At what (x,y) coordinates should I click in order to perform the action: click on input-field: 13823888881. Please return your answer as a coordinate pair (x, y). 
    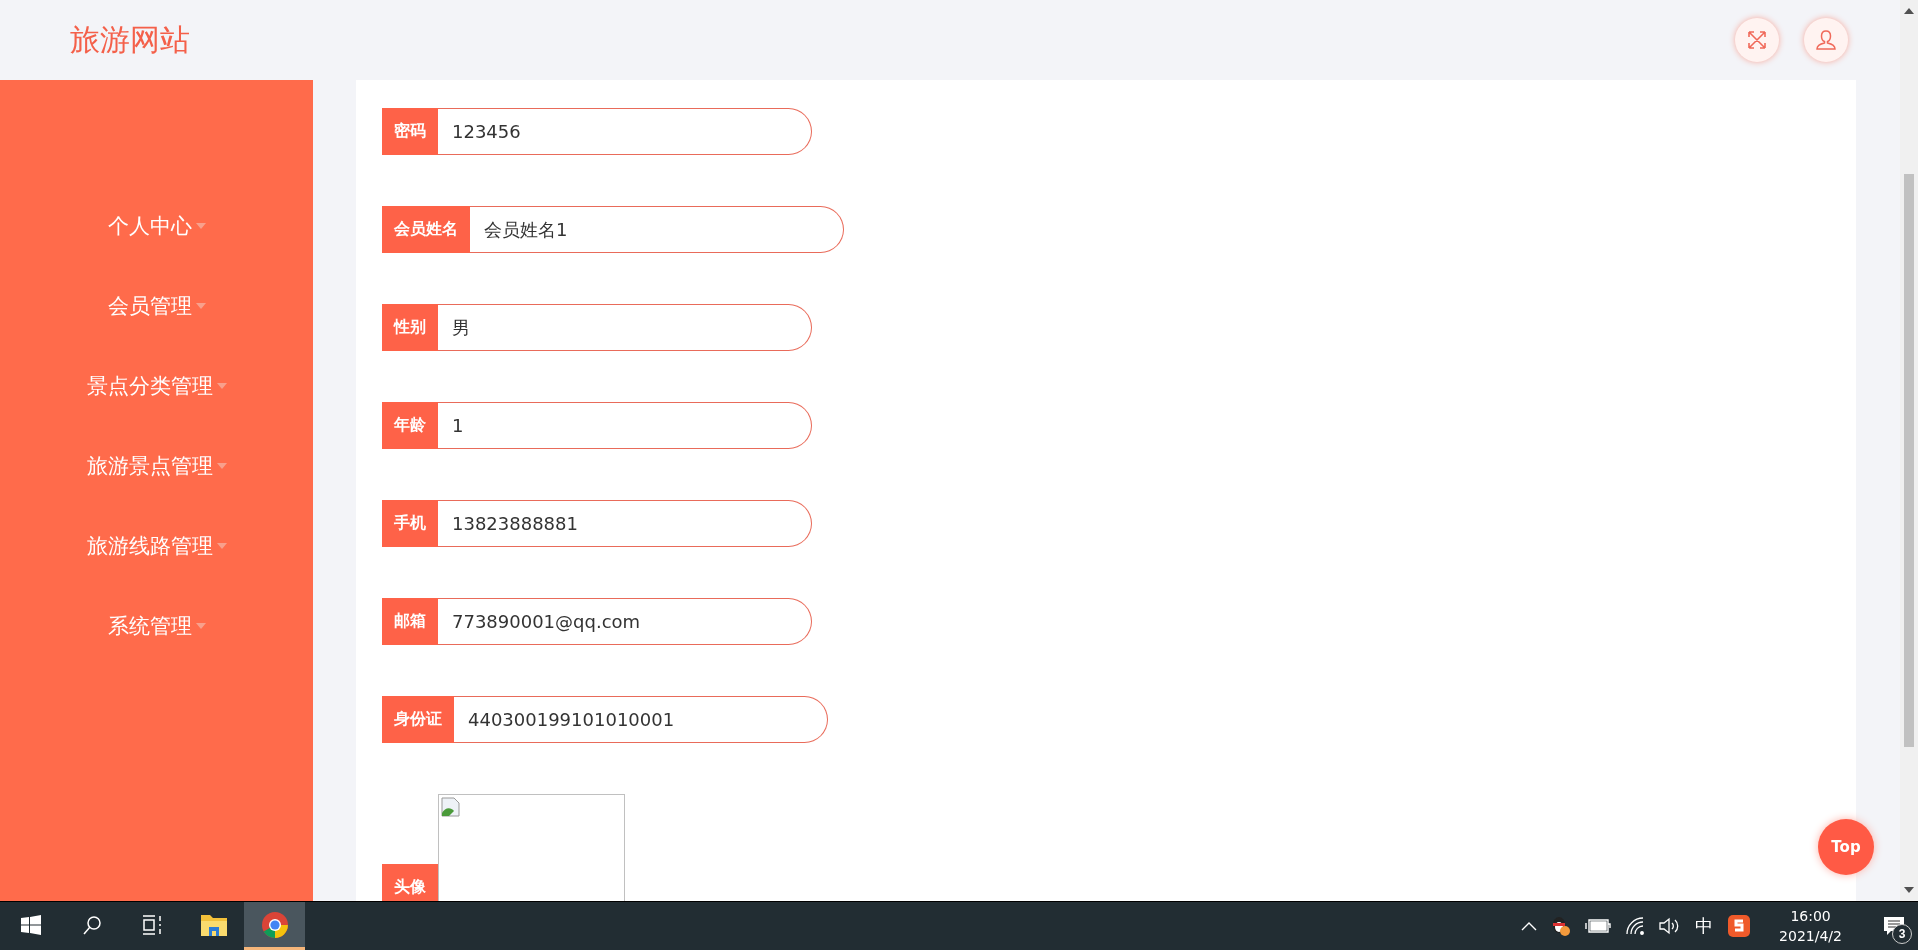
    Looking at the image, I should click on (625, 523).